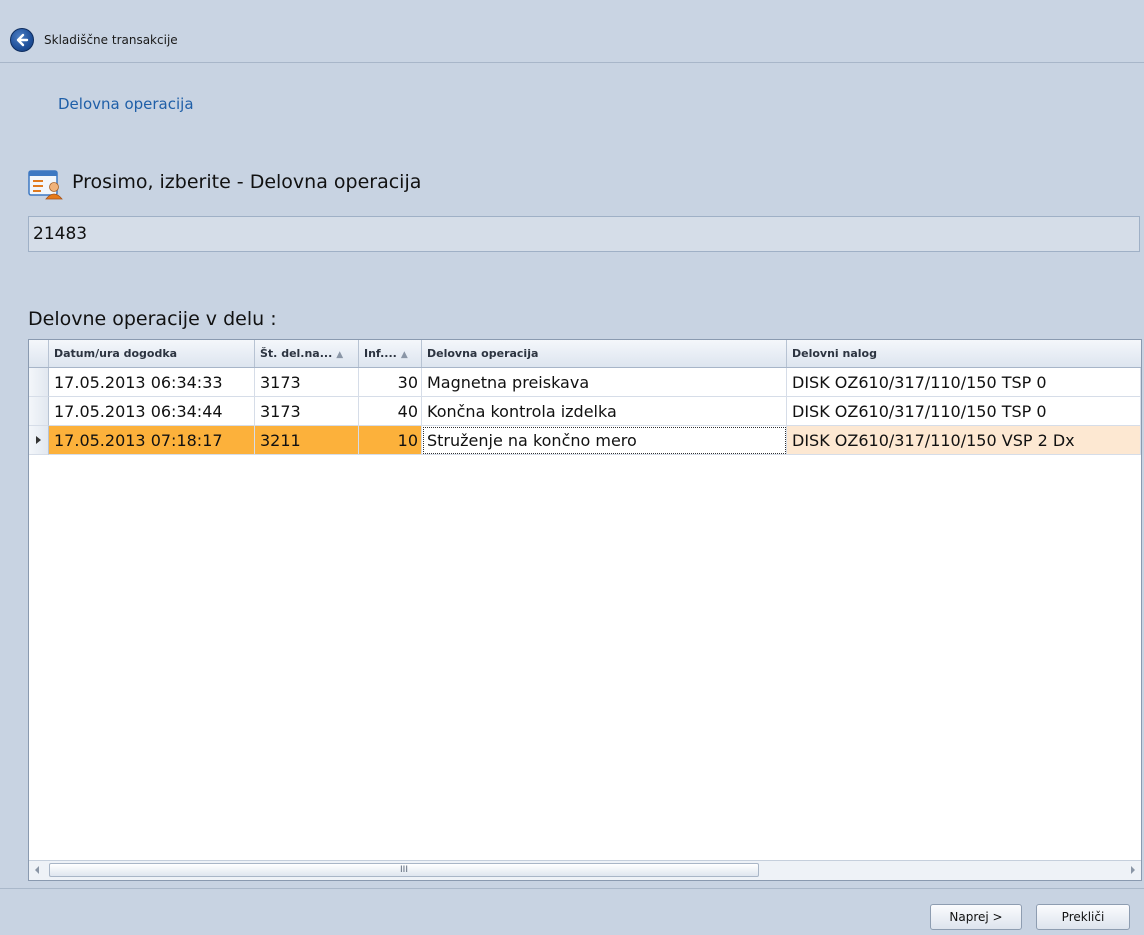  I want to click on row-indicator-header, so click(39, 353).